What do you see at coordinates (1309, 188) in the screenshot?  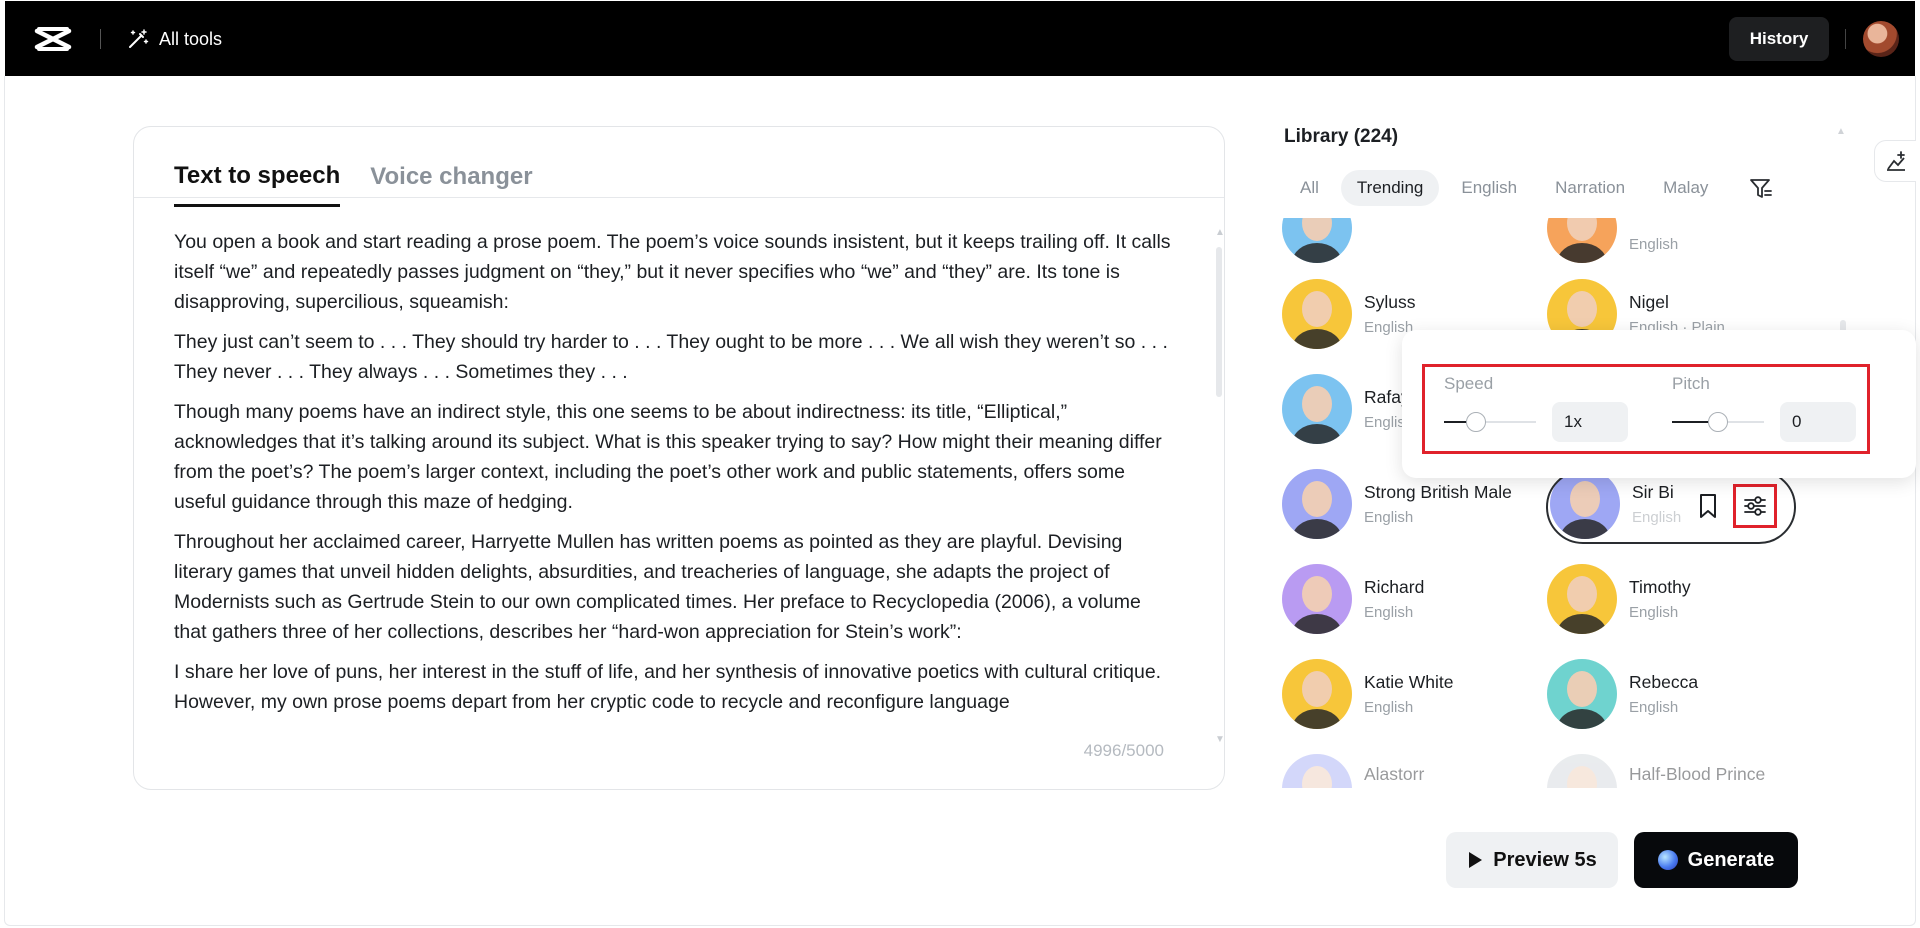 I see `filter-all: All` at bounding box center [1309, 188].